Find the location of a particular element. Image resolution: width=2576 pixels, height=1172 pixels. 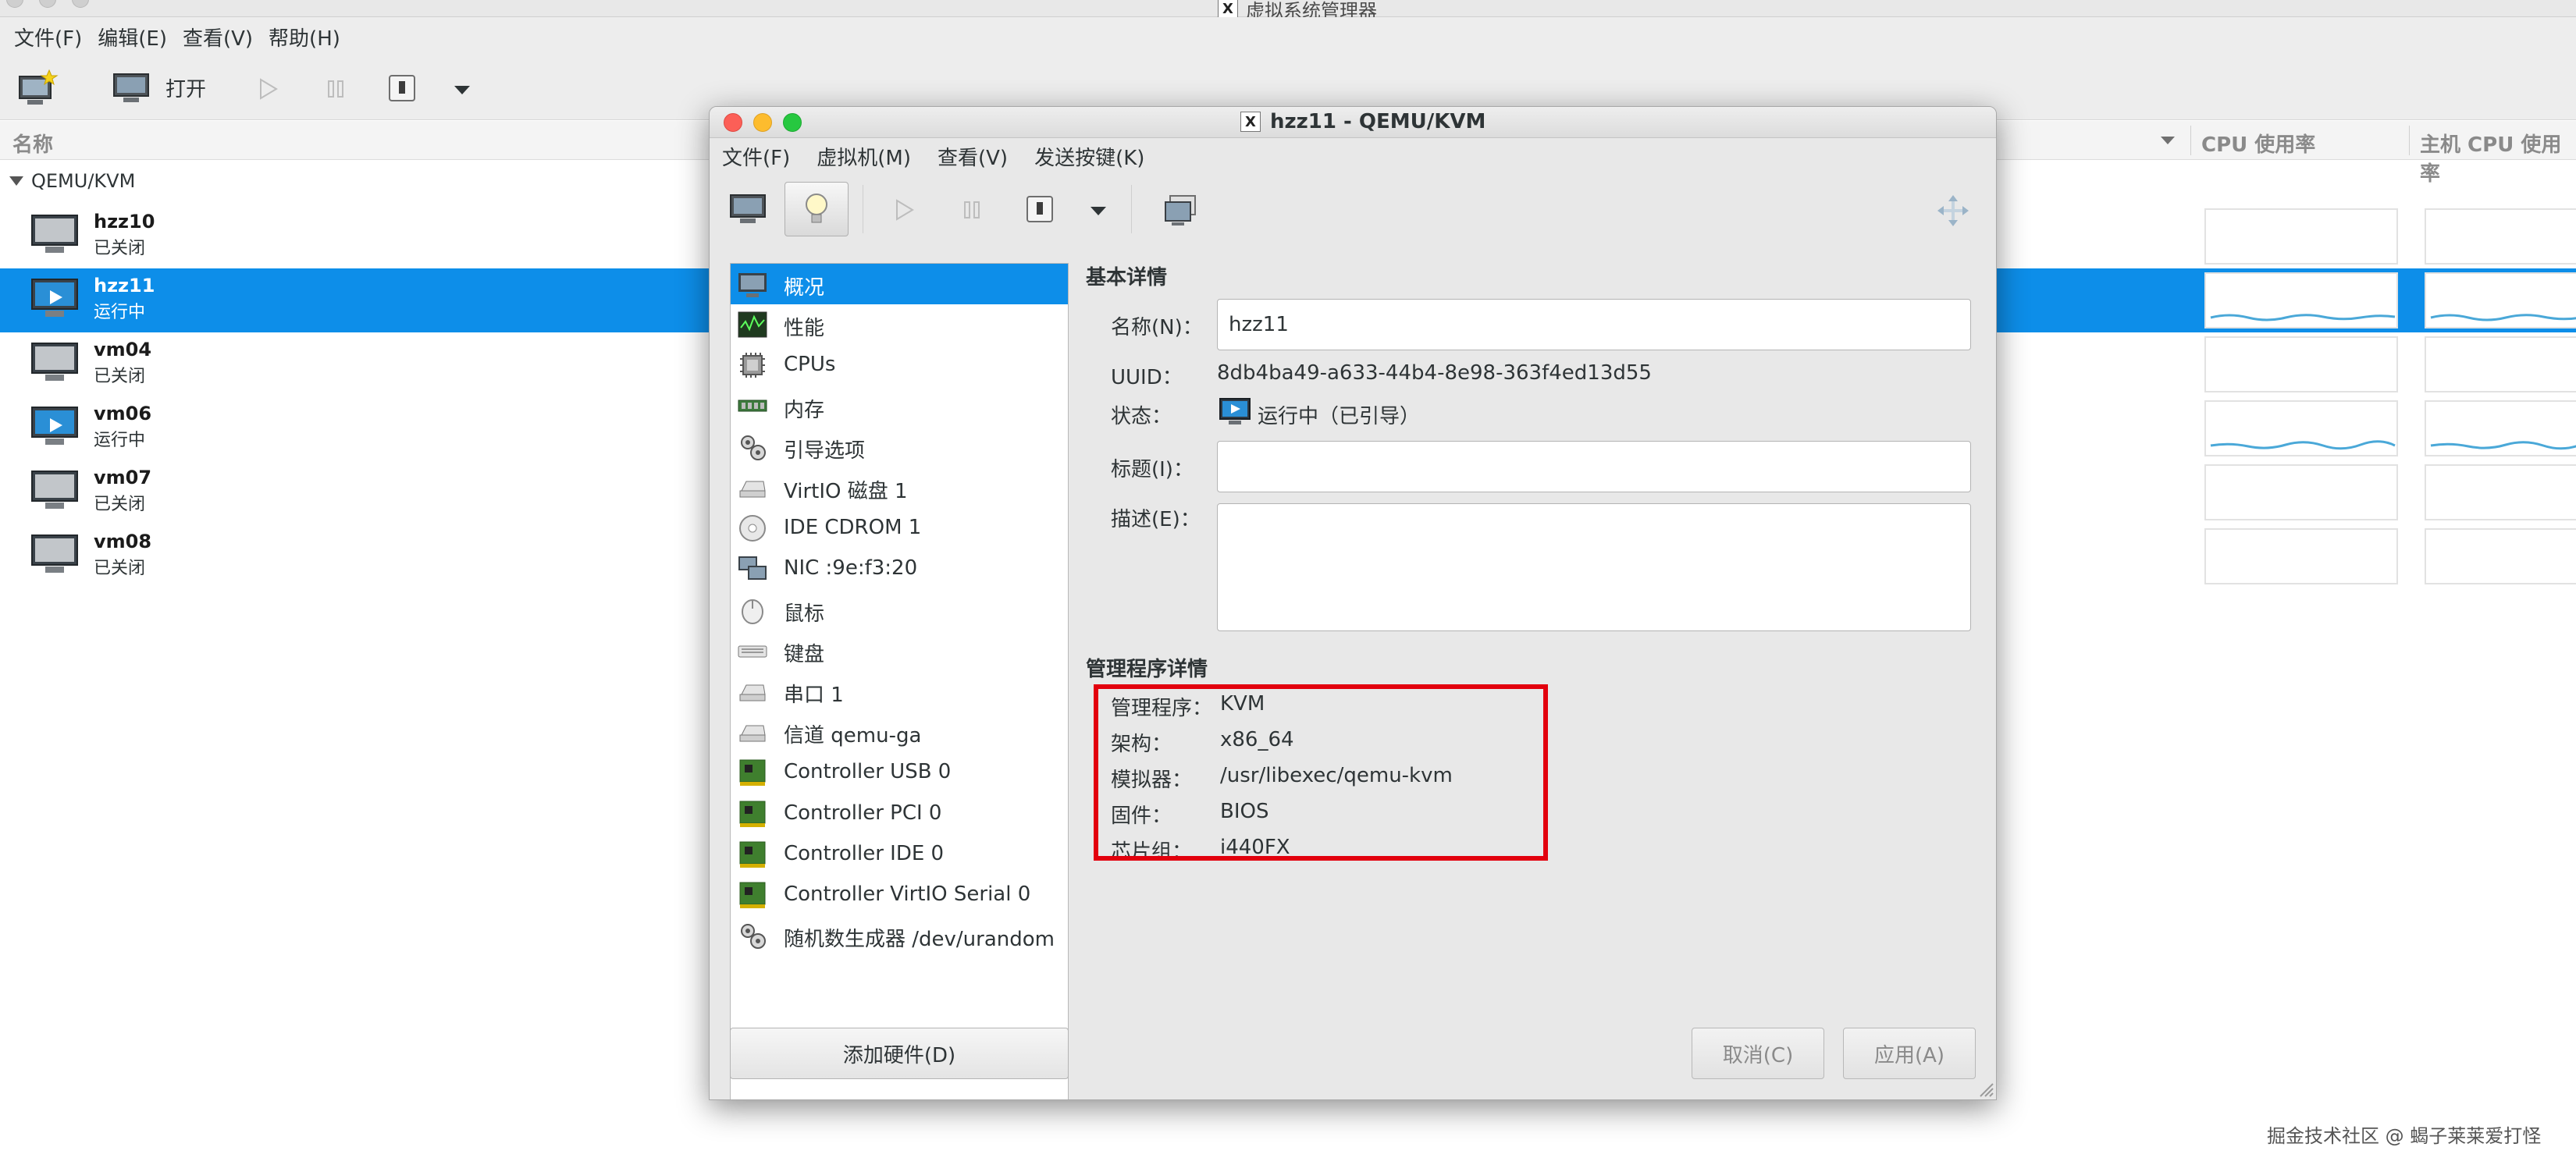

memory-icon is located at coordinates (752, 406).